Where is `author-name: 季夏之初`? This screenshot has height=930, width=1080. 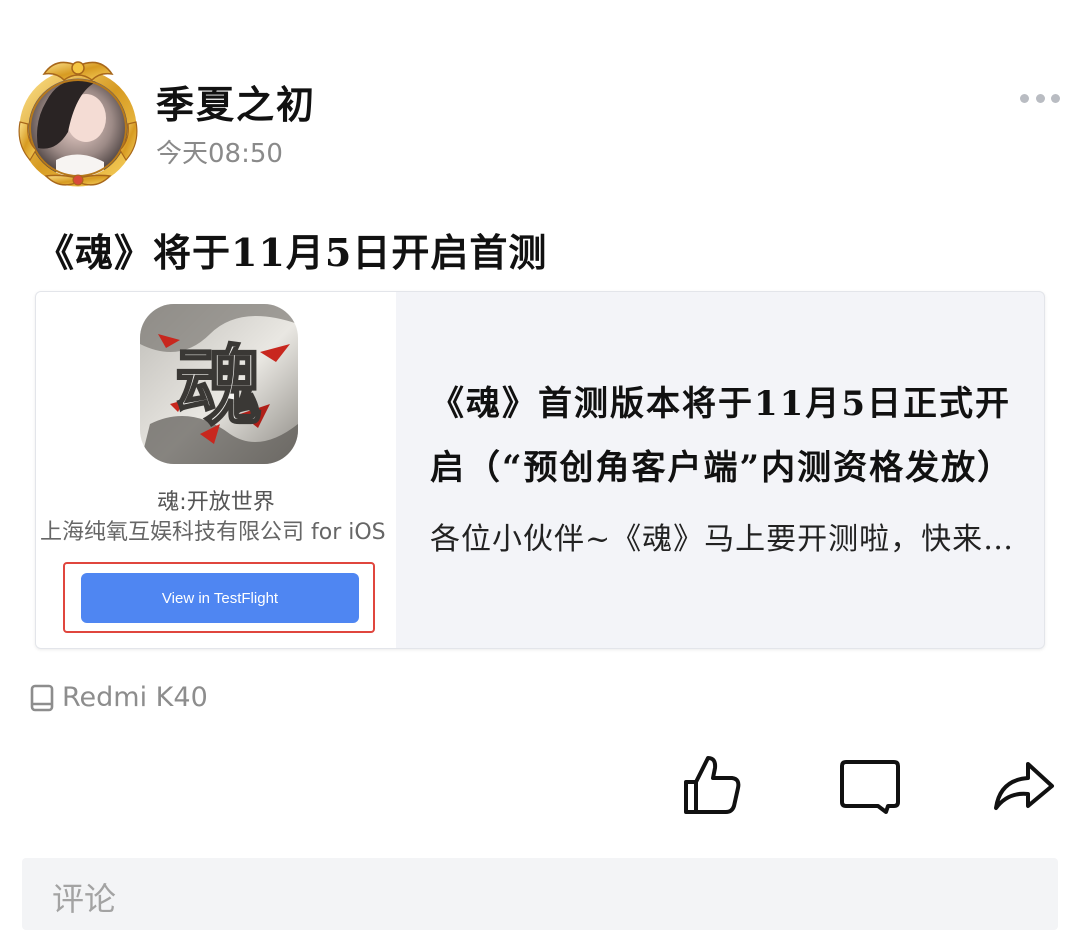 author-name: 季夏之初 is located at coordinates (236, 101).